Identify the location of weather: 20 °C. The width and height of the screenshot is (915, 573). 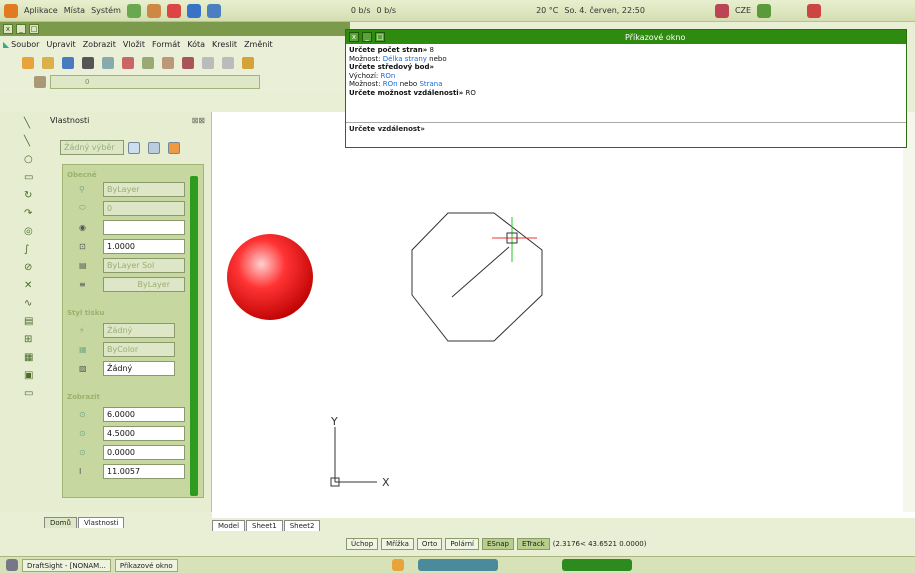
(547, 10).